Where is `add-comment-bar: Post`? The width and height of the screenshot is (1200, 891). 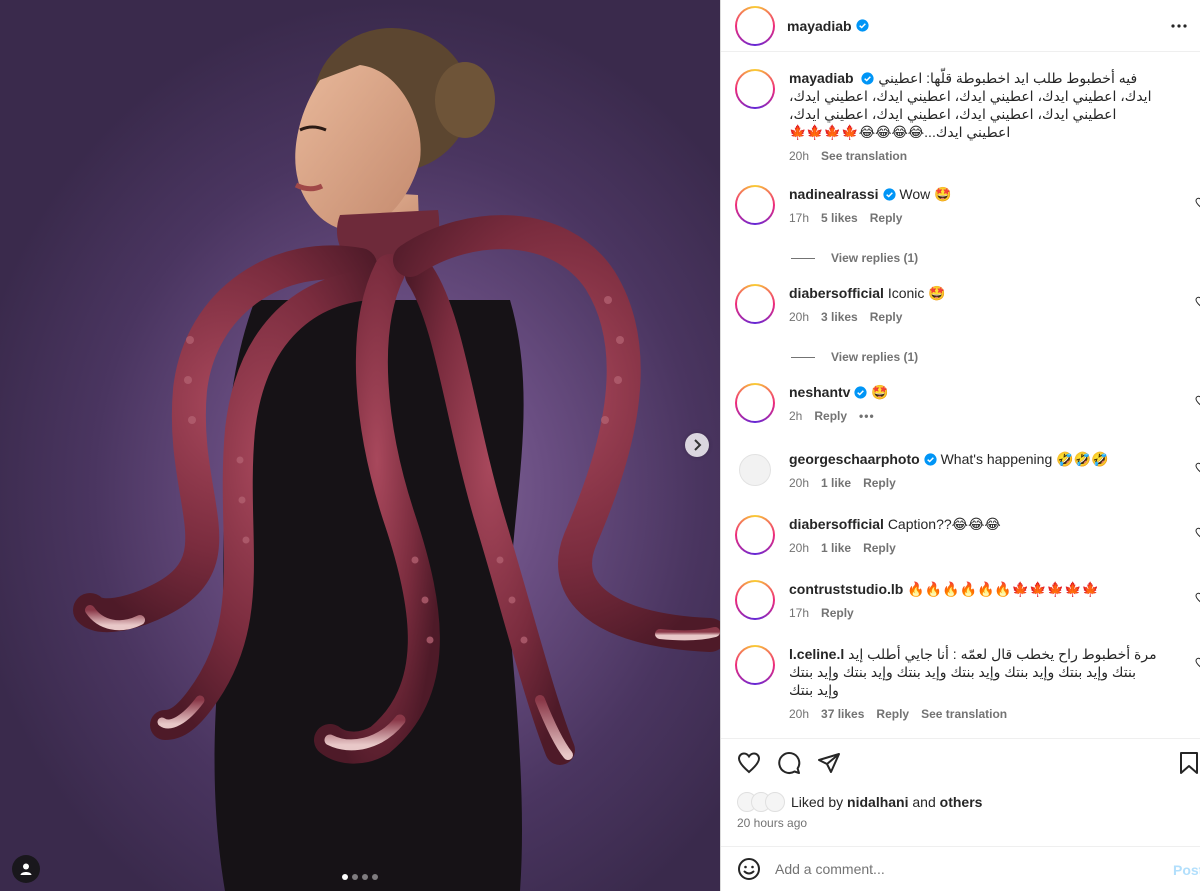 add-comment-bar: Post is located at coordinates (960, 868).